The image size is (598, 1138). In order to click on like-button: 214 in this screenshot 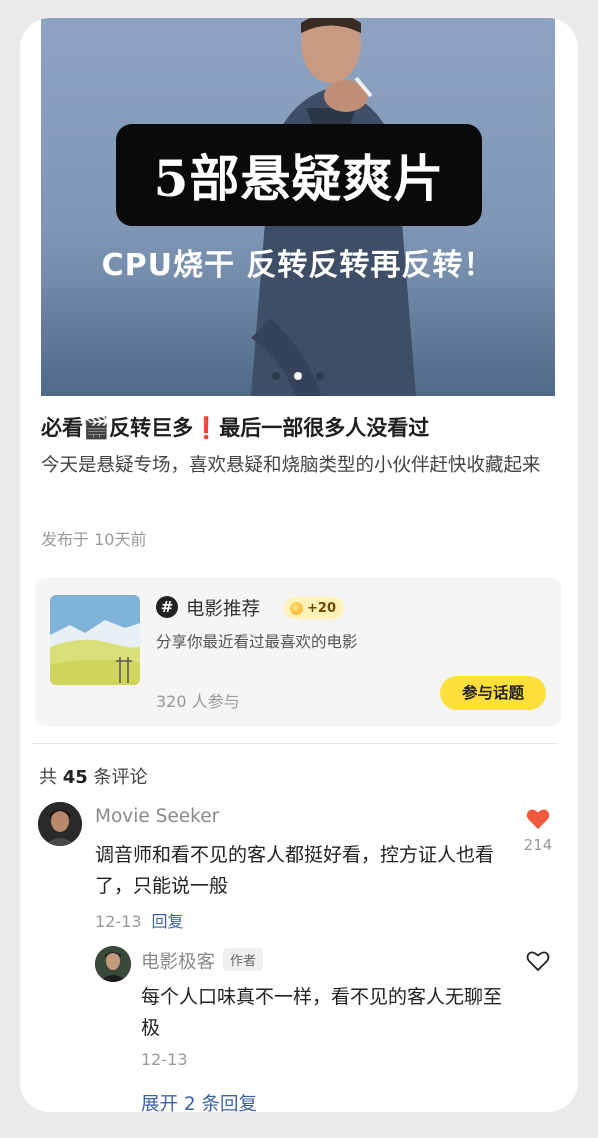, I will do `click(538, 831)`.